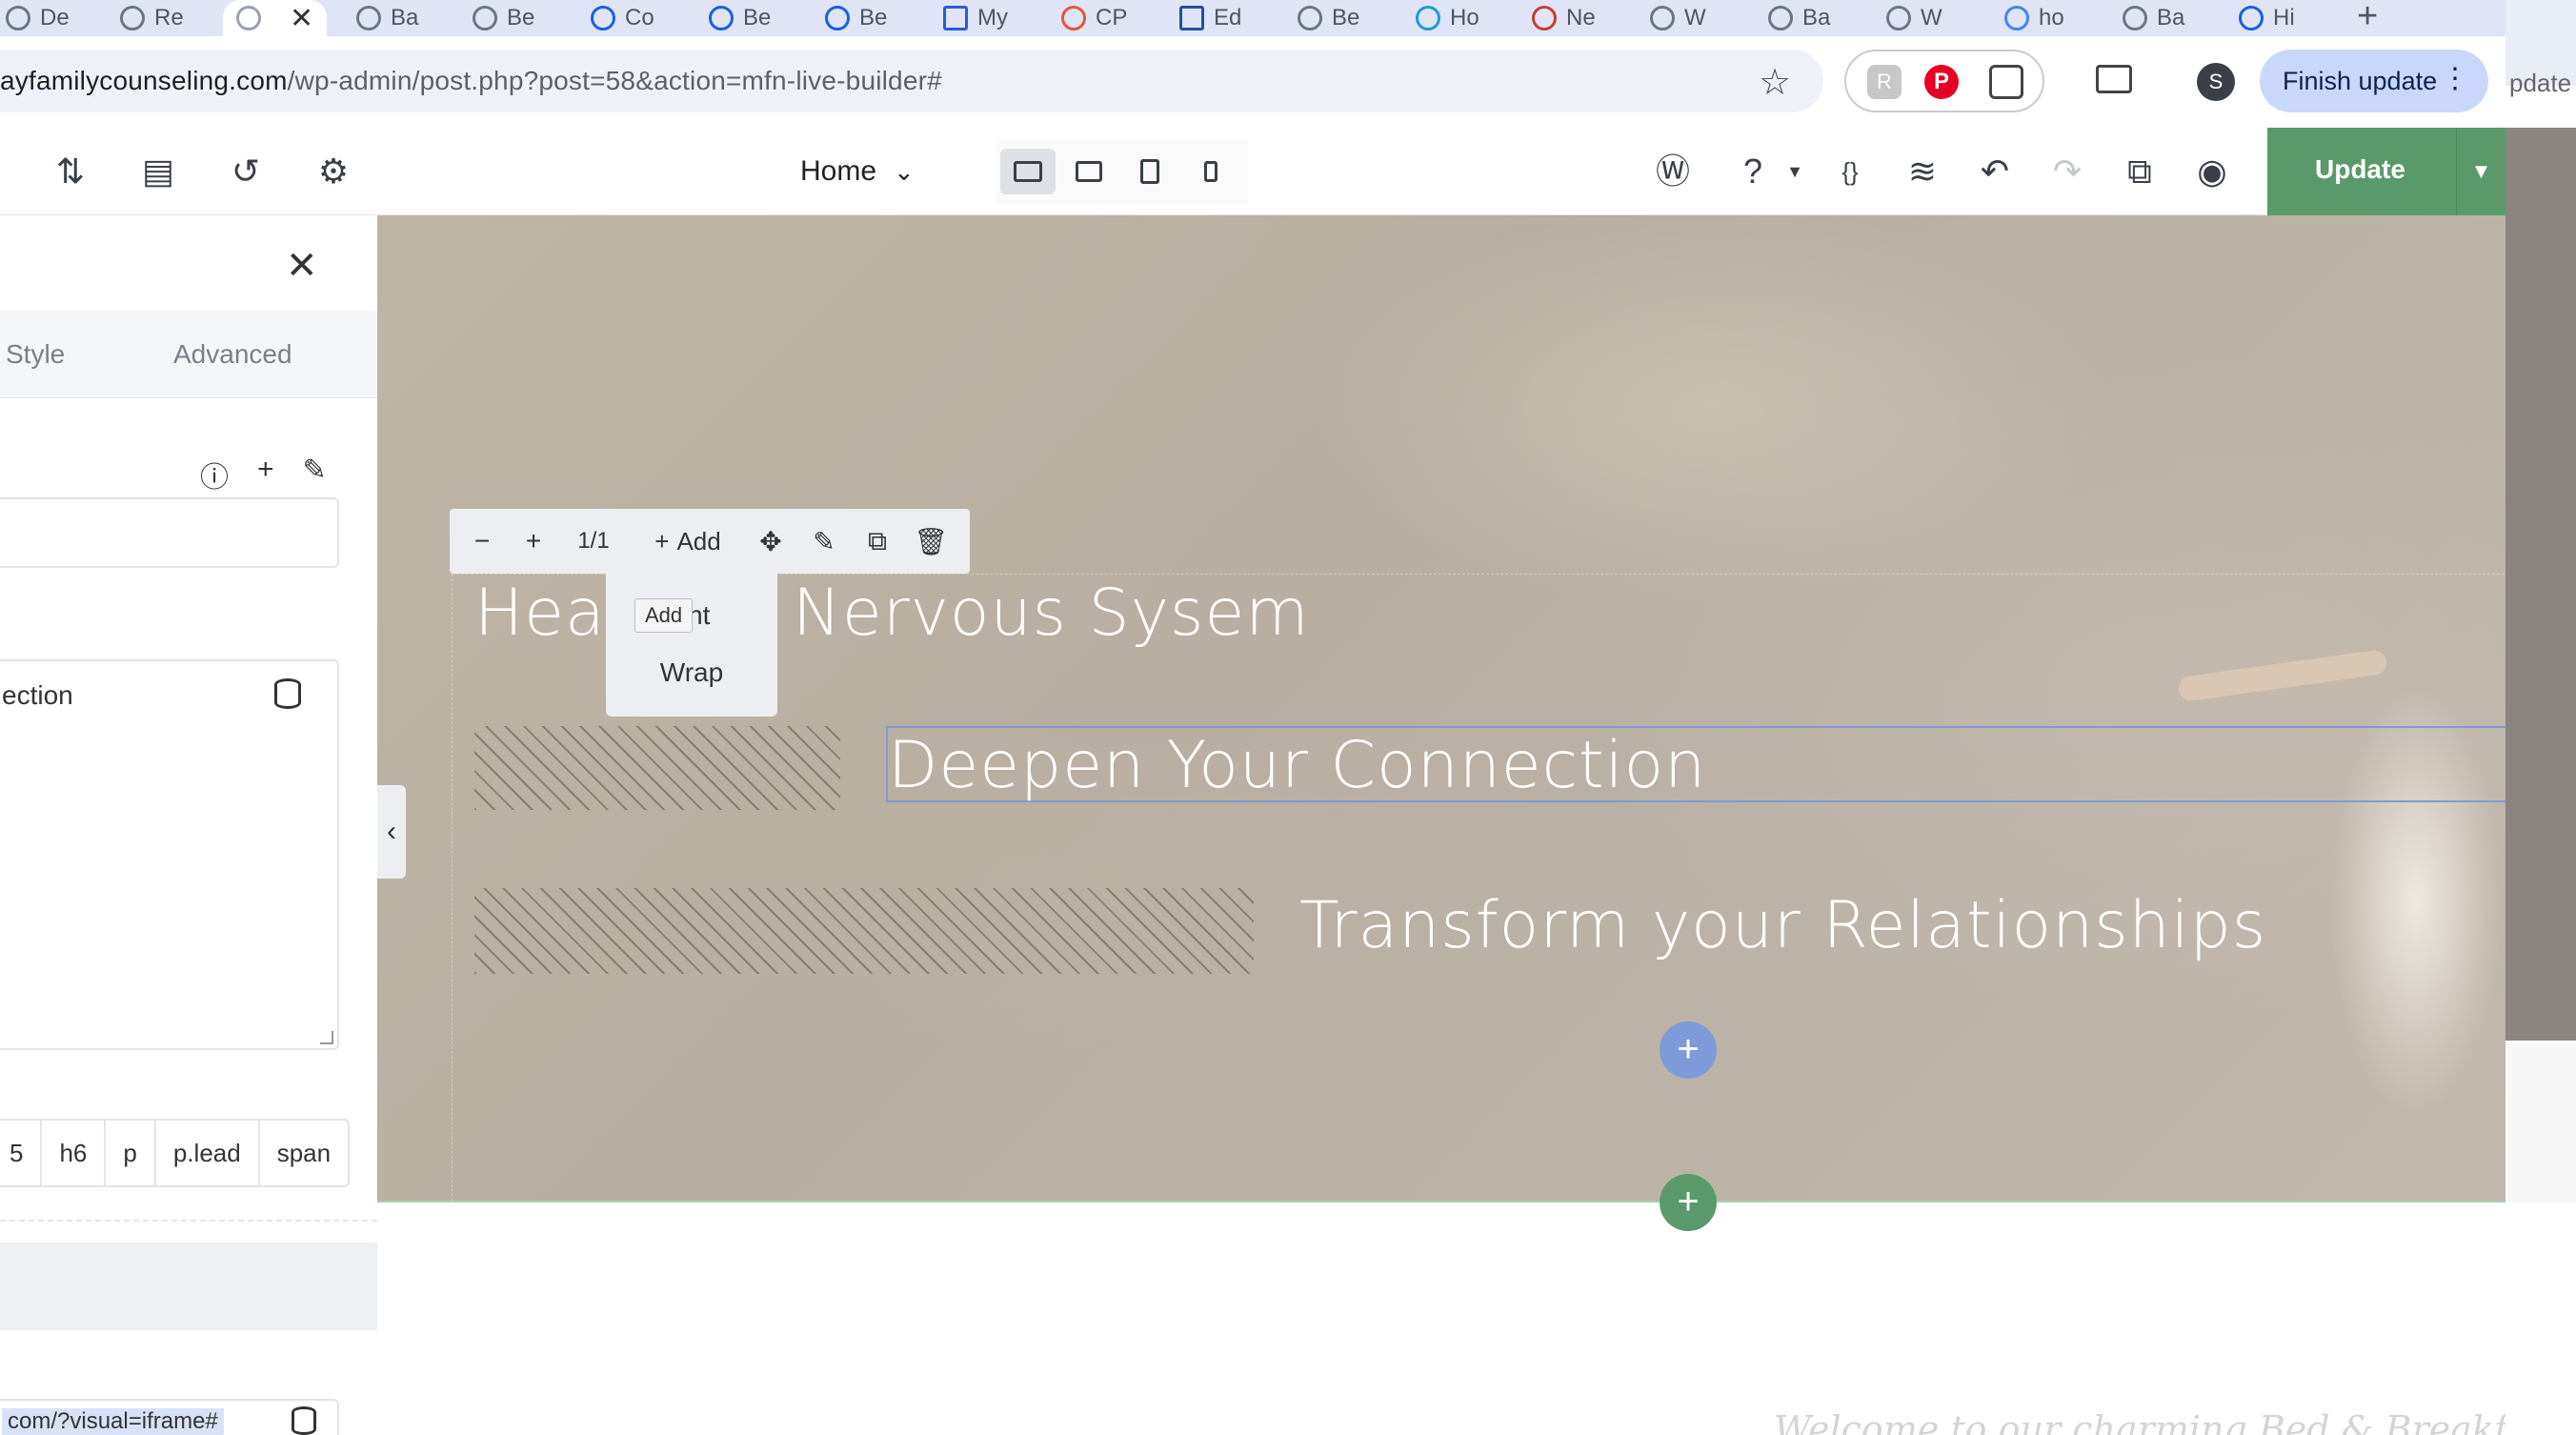  What do you see at coordinates (664, 615) in the screenshot?
I see `add-tooltip: Add` at bounding box center [664, 615].